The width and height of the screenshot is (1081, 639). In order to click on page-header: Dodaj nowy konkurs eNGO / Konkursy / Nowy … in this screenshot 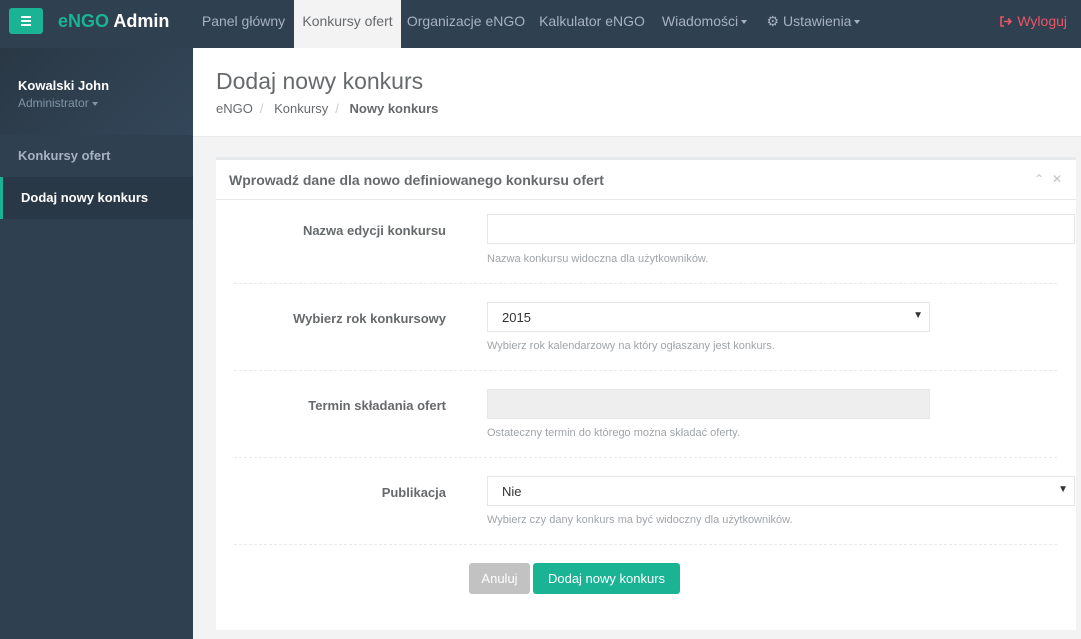, I will do `click(637, 92)`.